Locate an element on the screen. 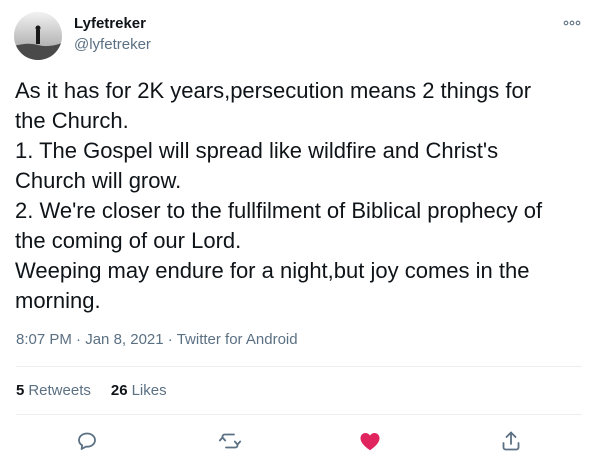 The width and height of the screenshot is (598, 464). retweets-stat: 5 Retweets is located at coordinates (53, 390).